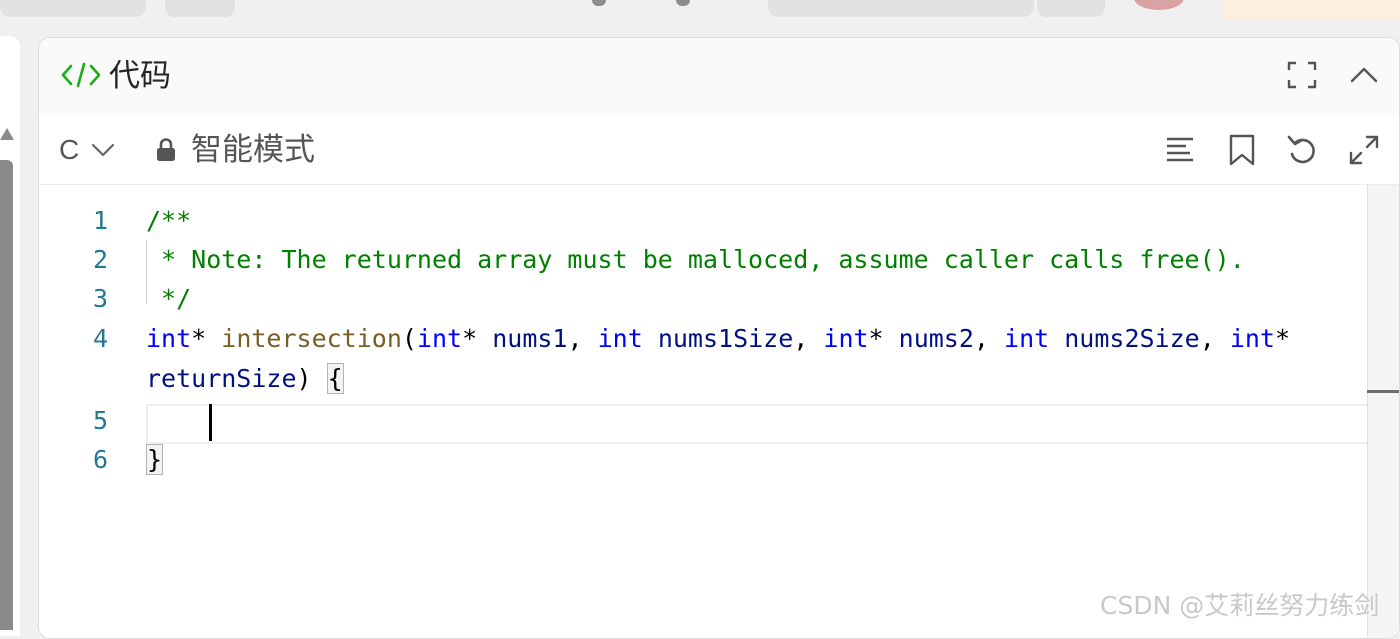 The width and height of the screenshot is (1400, 639). What do you see at coordinates (703, 421) in the screenshot?
I see `code-line: 5` at bounding box center [703, 421].